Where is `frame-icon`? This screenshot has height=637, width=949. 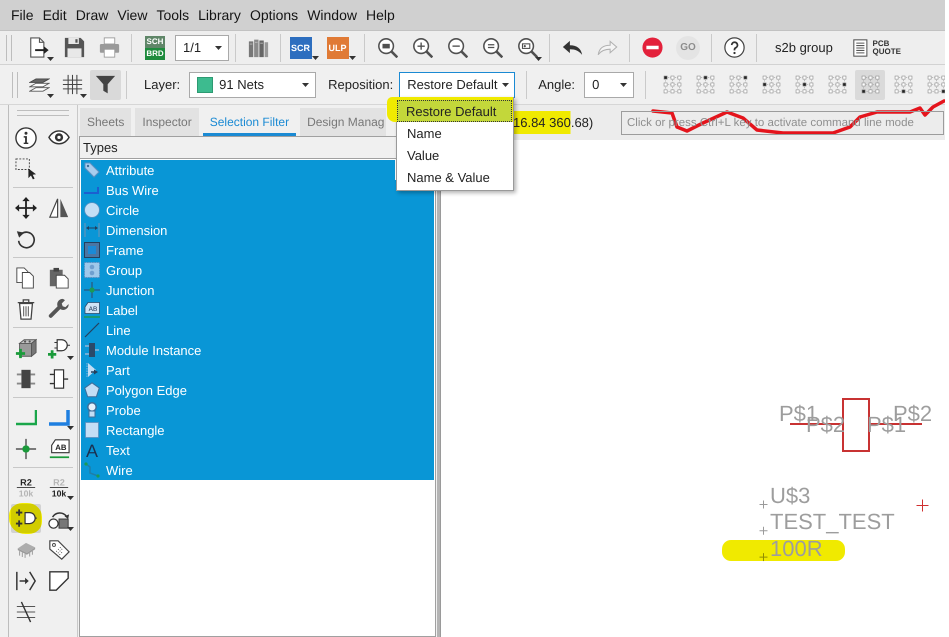 frame-icon is located at coordinates (92, 250).